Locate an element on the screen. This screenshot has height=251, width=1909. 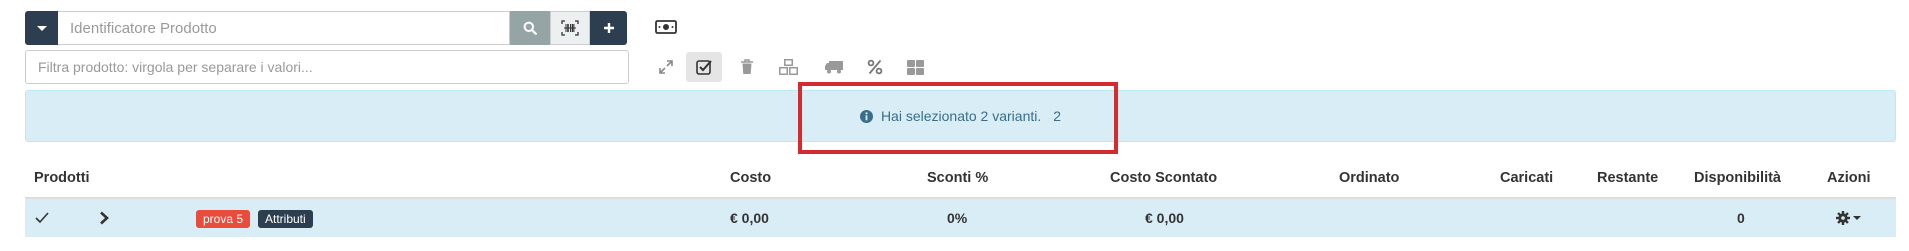
cog-icon is located at coordinates (1843, 218).